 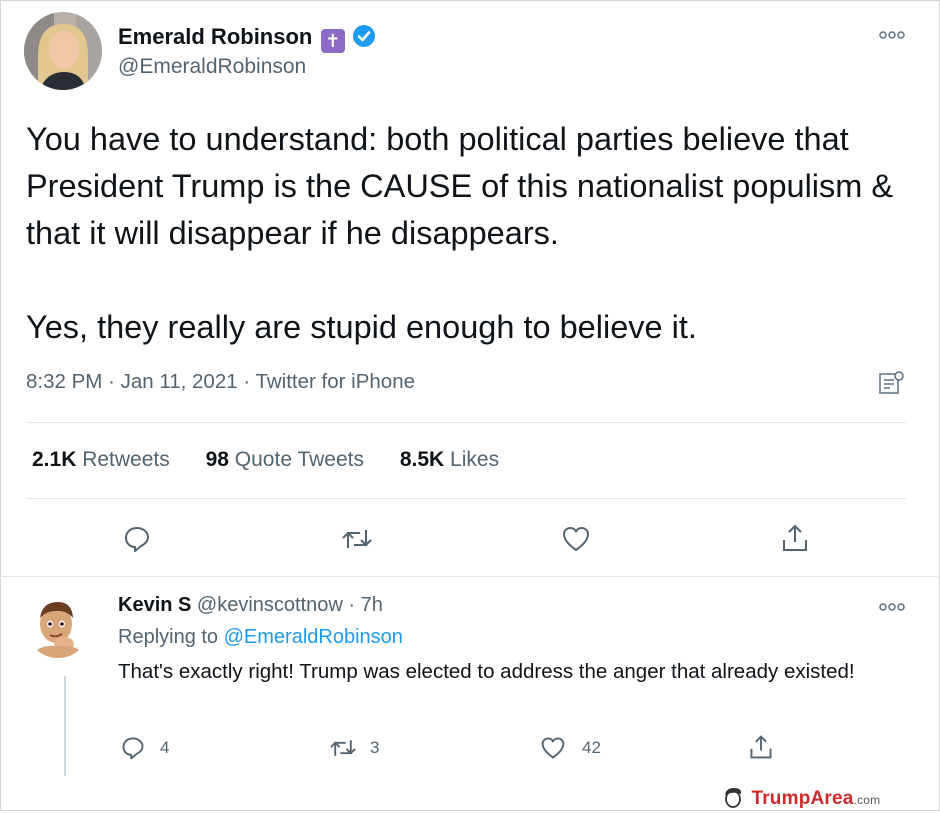 I want to click on tweet-stats: 2.1K Retweets 98 Quote Tweets 8.5K Likes, so click(x=280, y=460).